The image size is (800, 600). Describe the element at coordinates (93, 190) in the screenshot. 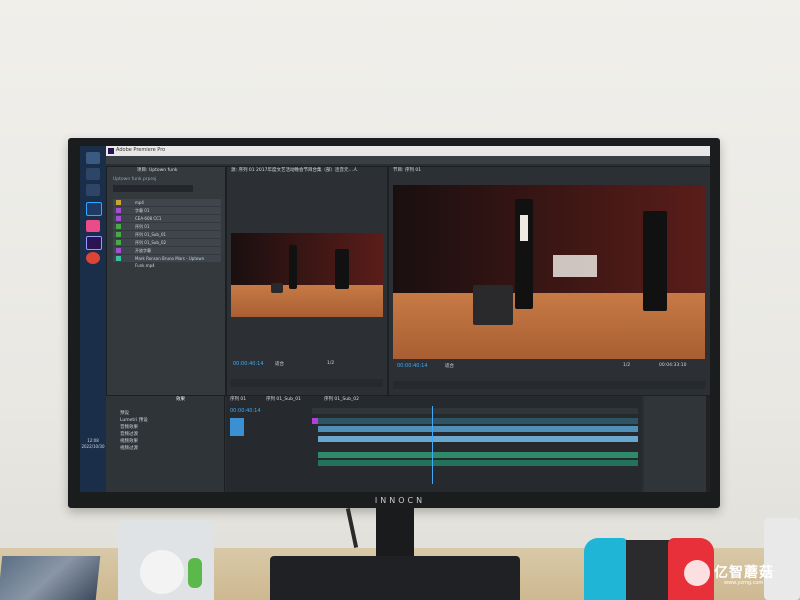

I see `task-view-icon` at that location.